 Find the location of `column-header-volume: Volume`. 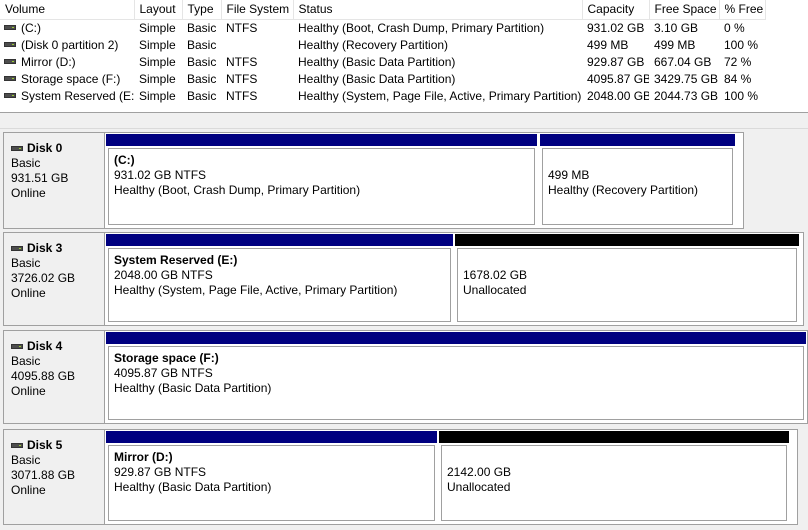

column-header-volume: Volume is located at coordinates (67, 10).